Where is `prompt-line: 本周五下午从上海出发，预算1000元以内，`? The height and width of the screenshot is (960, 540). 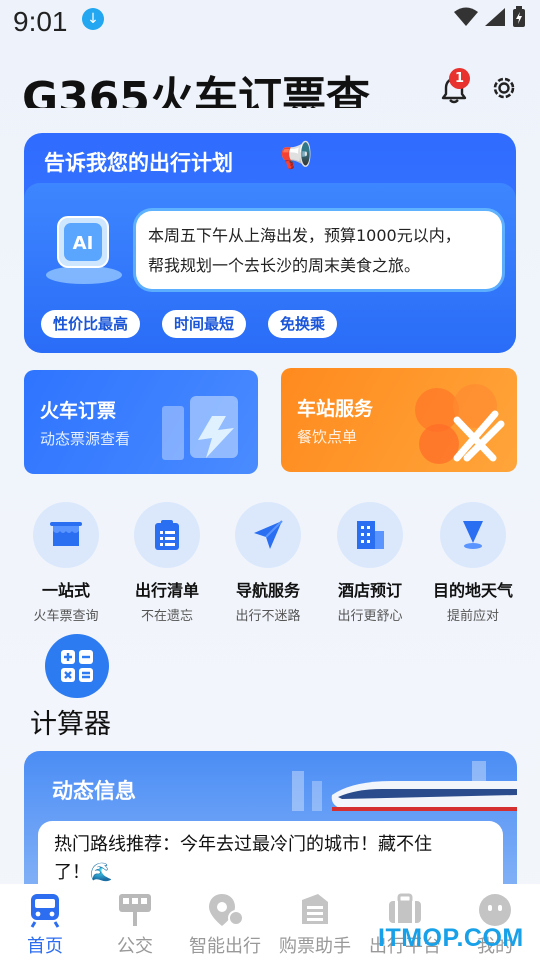 prompt-line: 本周五下午从上海出发，预算1000元以内， is located at coordinates (304, 235).